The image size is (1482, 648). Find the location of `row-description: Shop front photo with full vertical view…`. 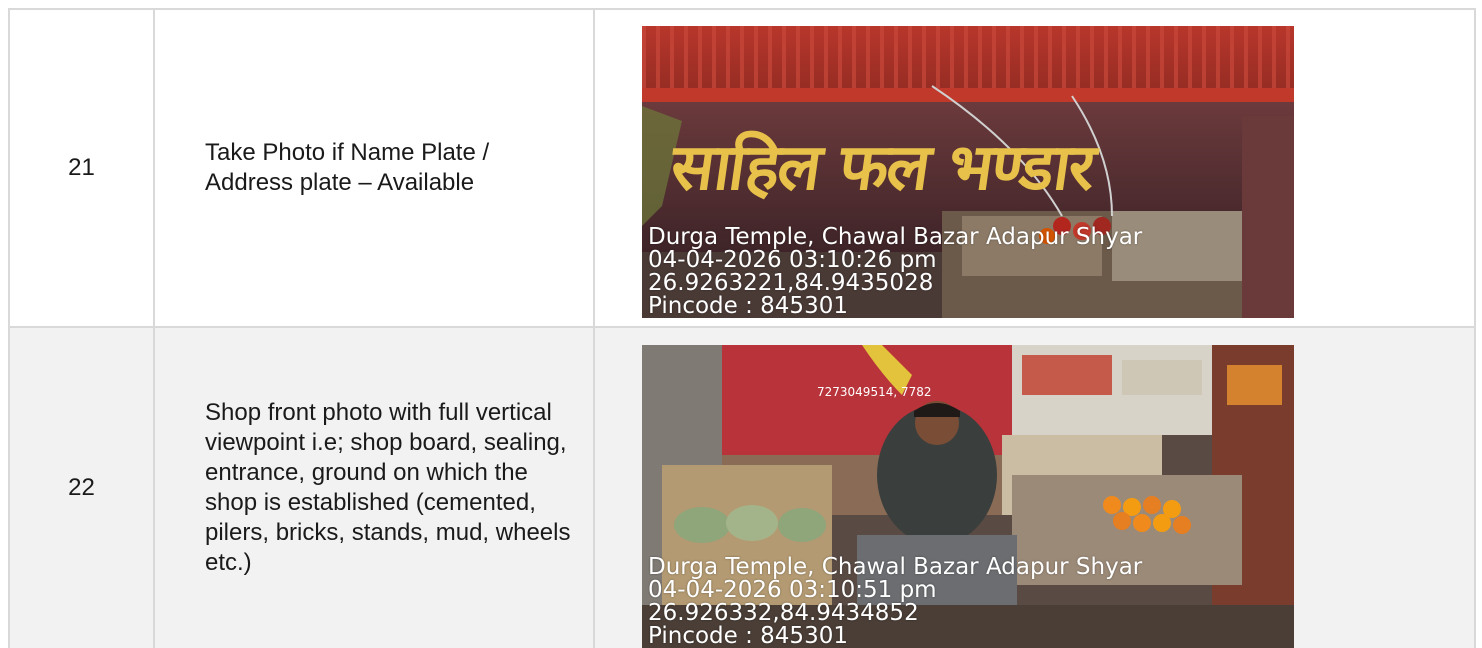

row-description: Shop front photo with full vertical view… is located at coordinates (373, 488).